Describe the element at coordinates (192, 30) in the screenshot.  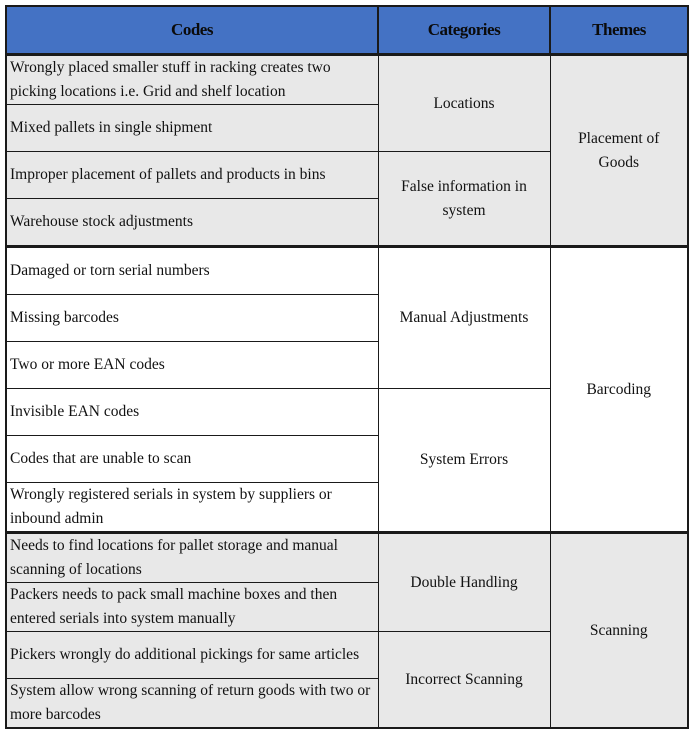
I see `header-codes: Codes` at that location.